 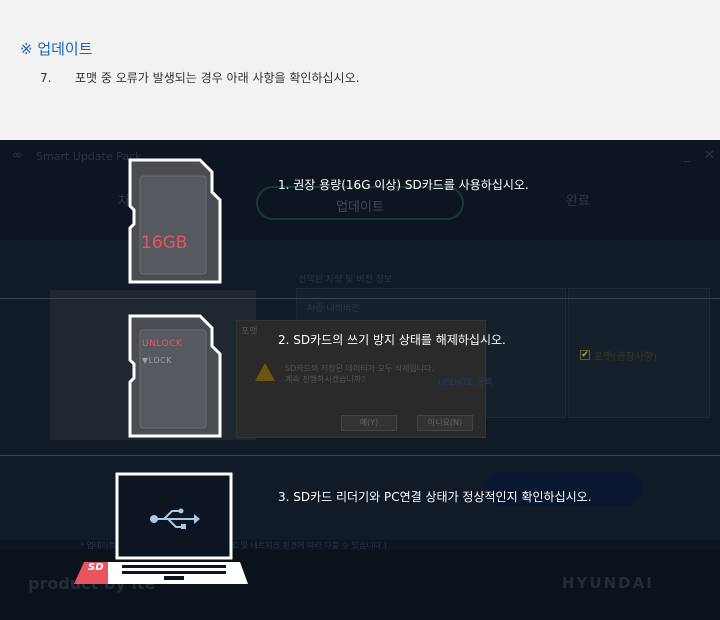 I want to click on close-button: ✕, so click(x=709, y=155).